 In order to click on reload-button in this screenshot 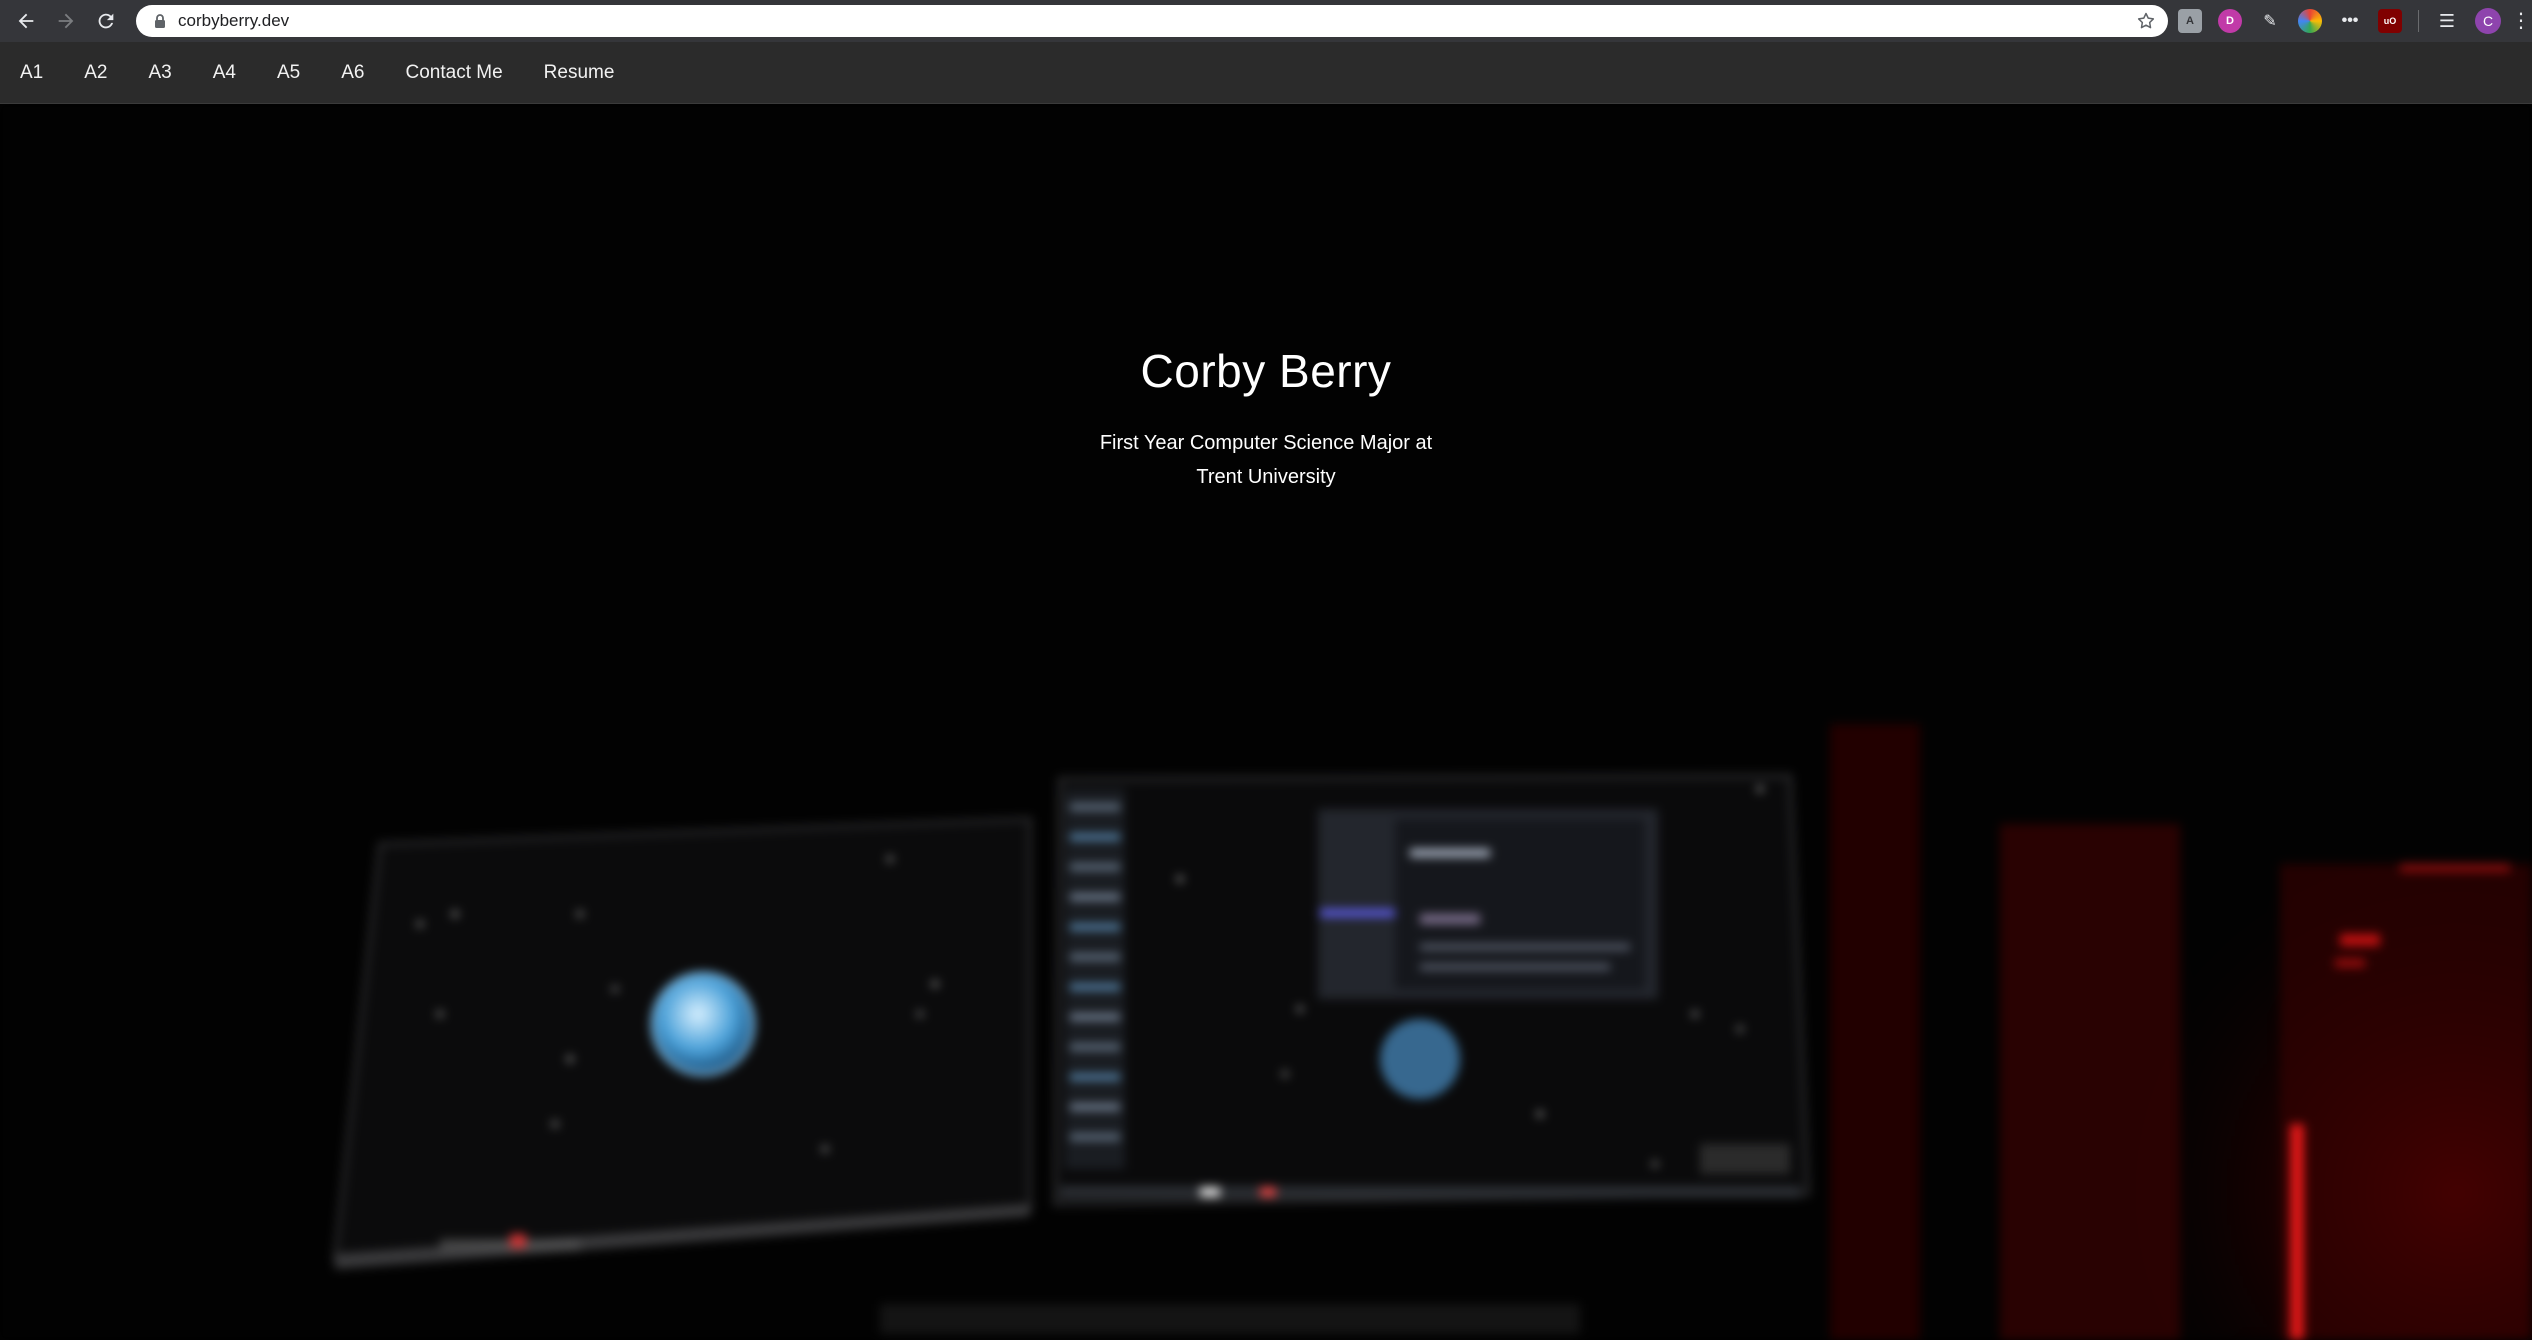, I will do `click(106, 21)`.